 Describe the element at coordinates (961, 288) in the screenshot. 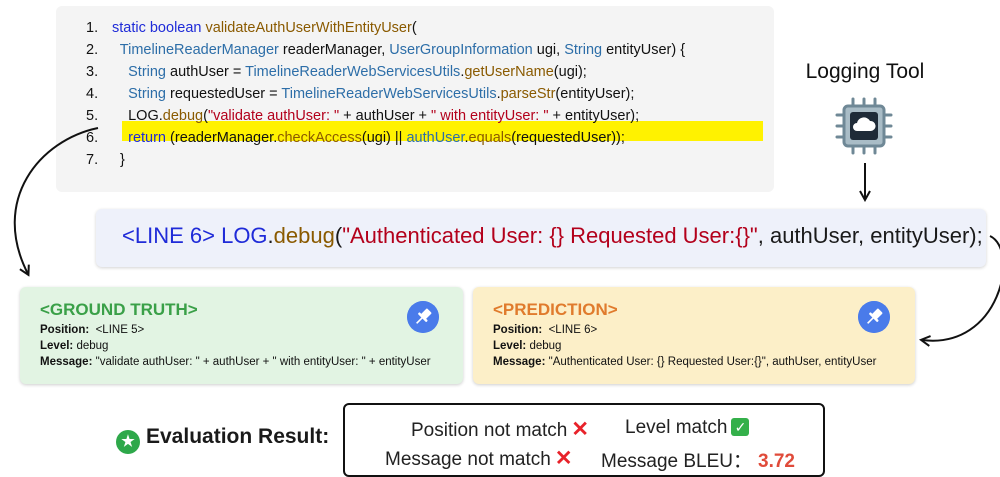

I see `arrow-to-prediction` at that location.